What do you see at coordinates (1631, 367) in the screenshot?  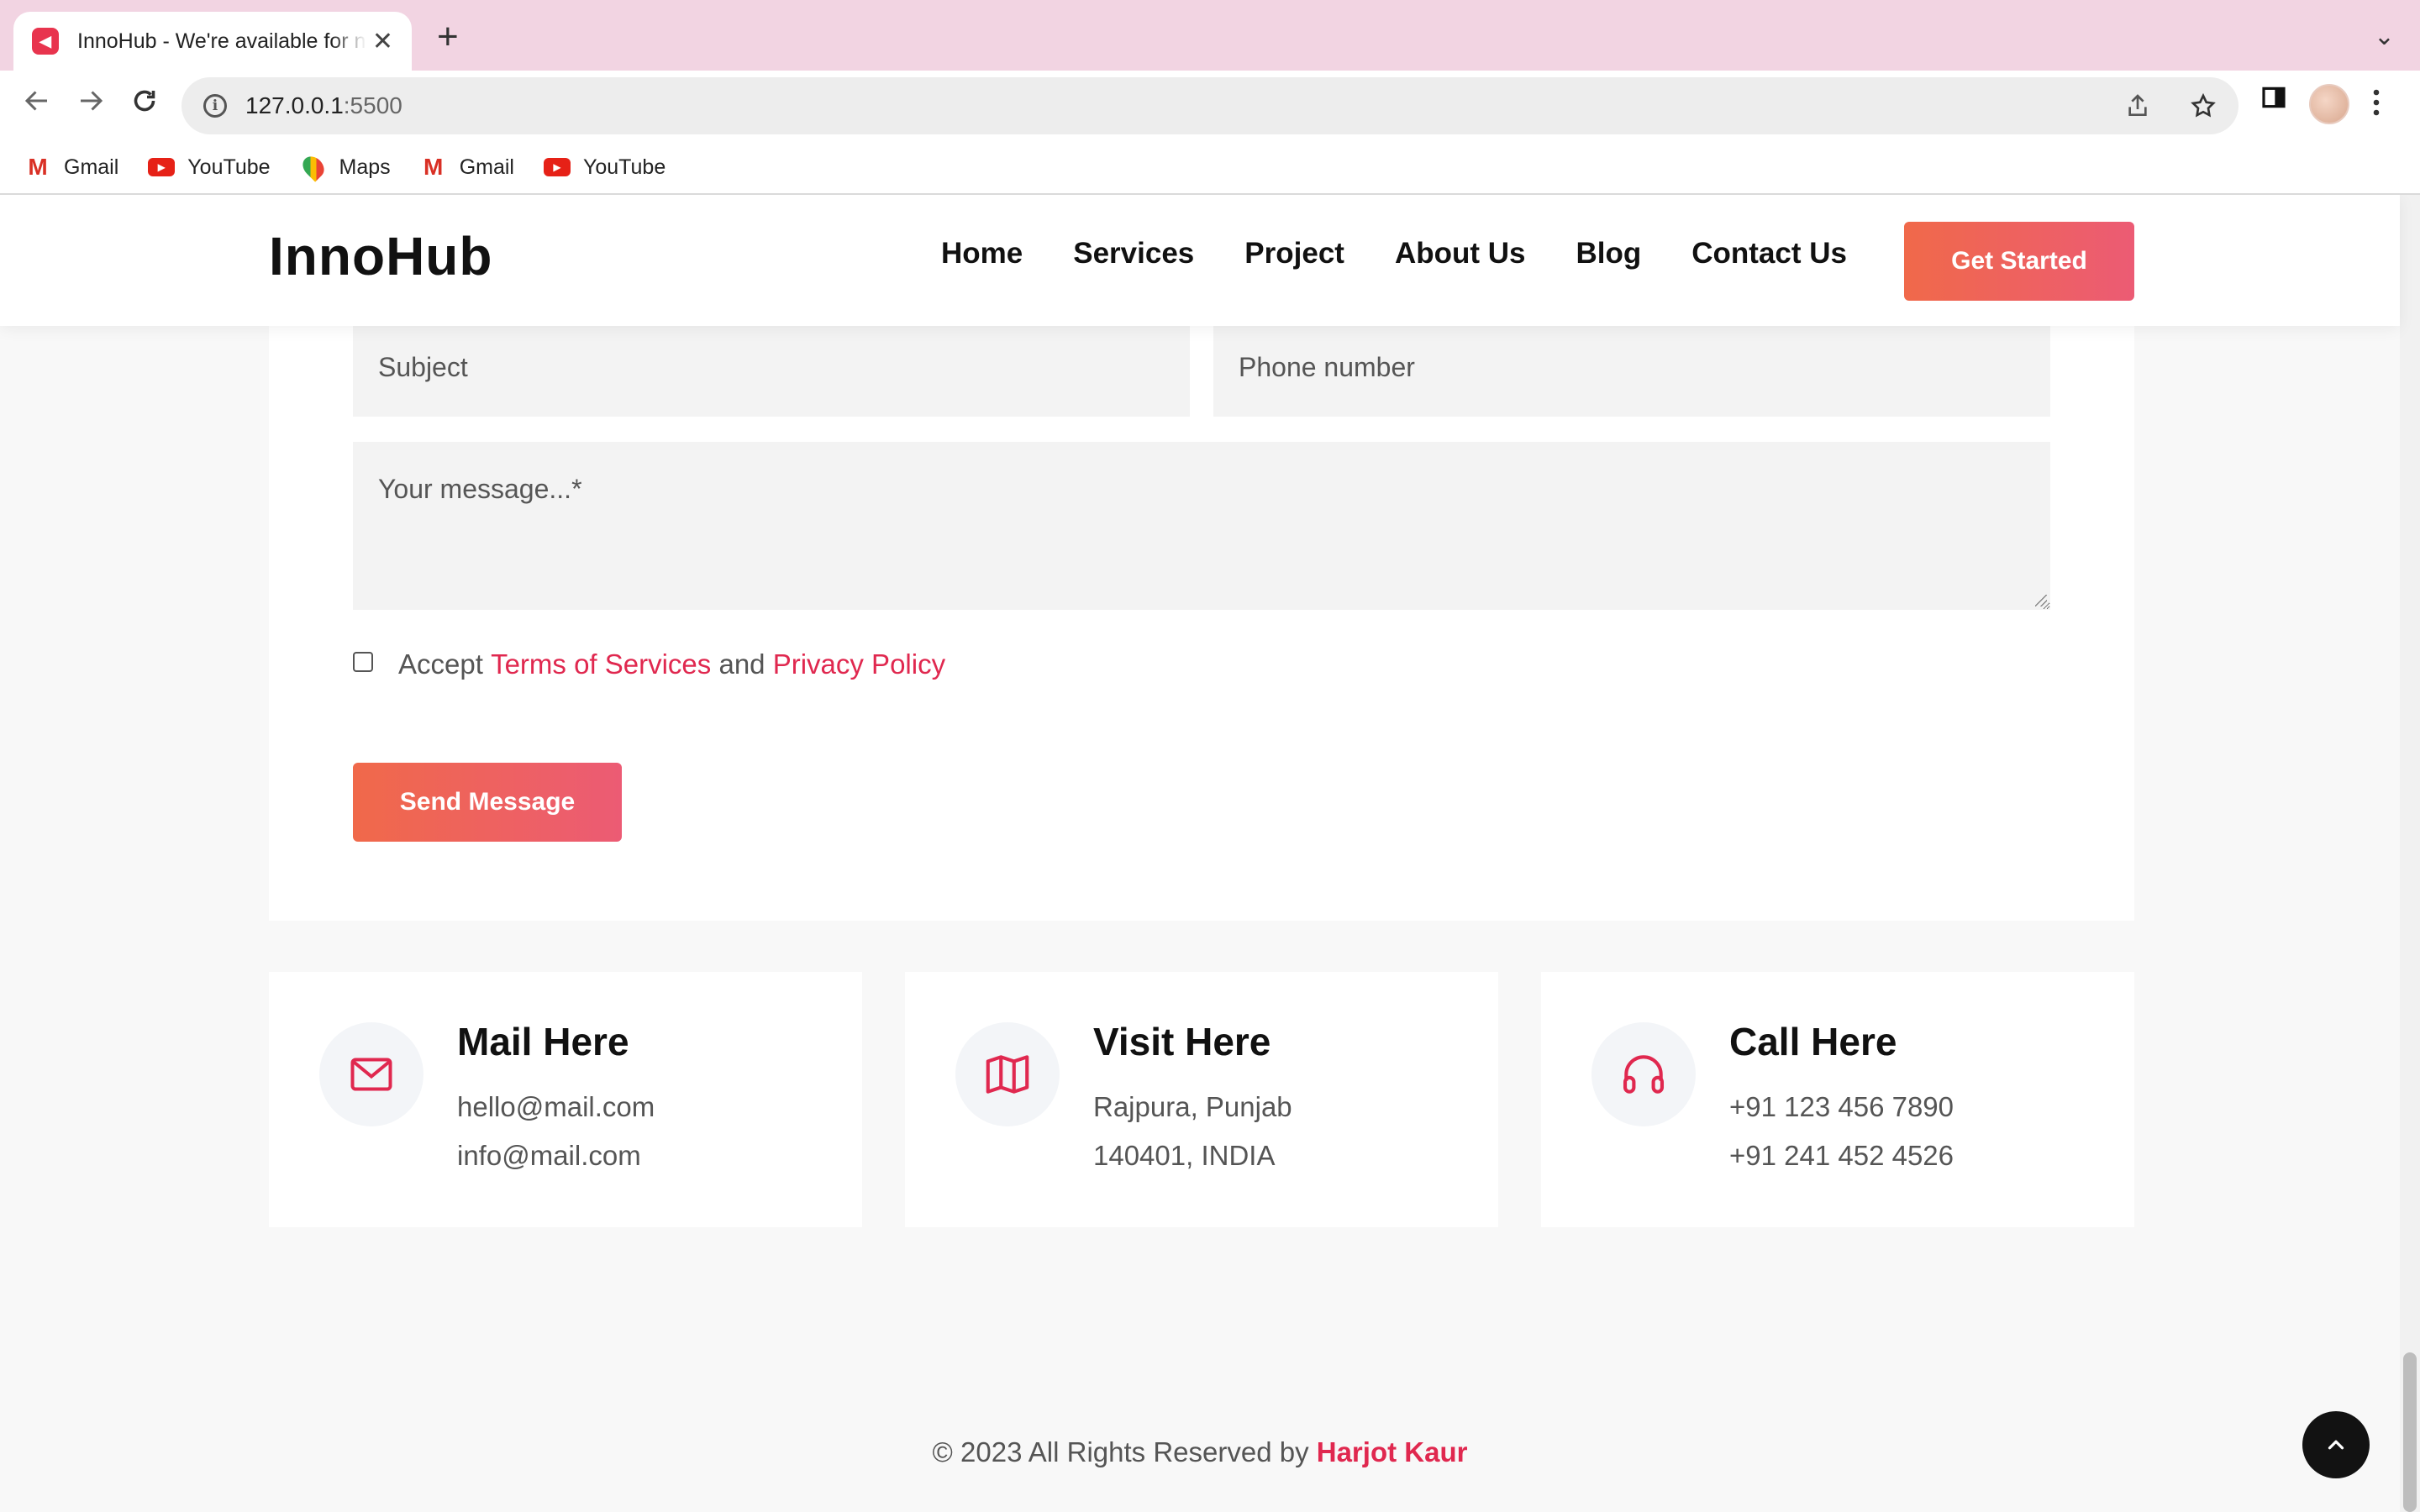 I see `phone-input` at bounding box center [1631, 367].